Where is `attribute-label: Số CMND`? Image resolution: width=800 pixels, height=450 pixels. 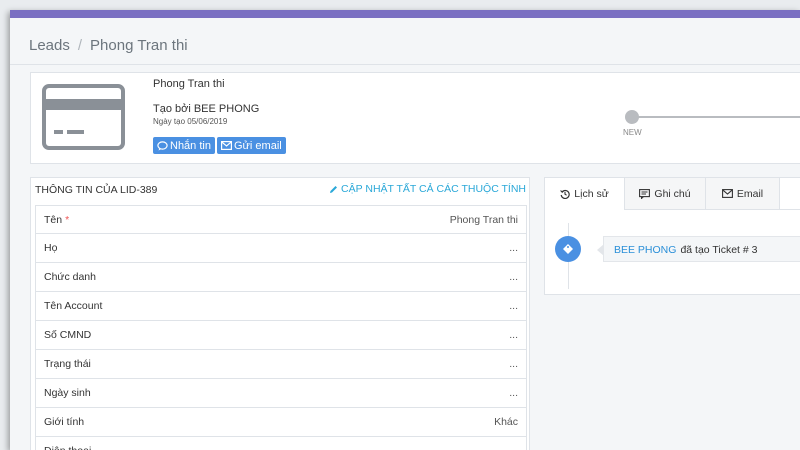 attribute-label: Số CMND is located at coordinates (67, 335).